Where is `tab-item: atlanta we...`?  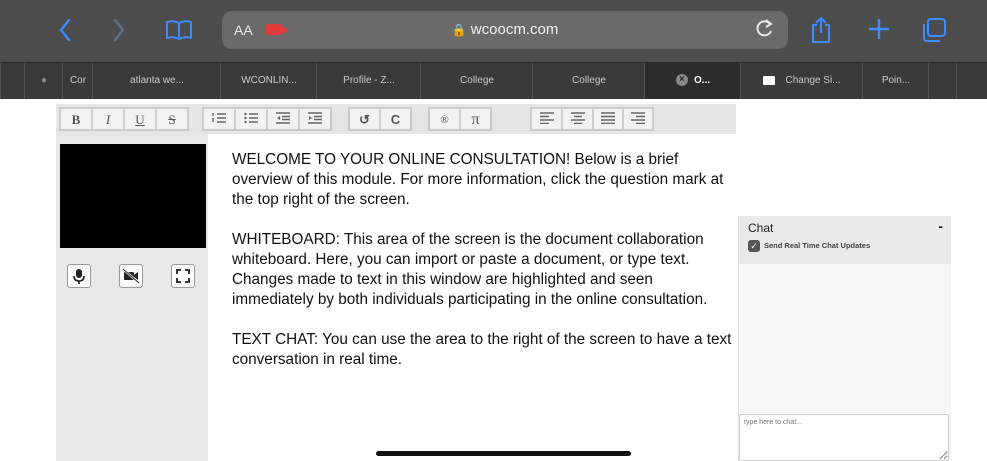 tab-item: atlanta we... is located at coordinates (156, 81).